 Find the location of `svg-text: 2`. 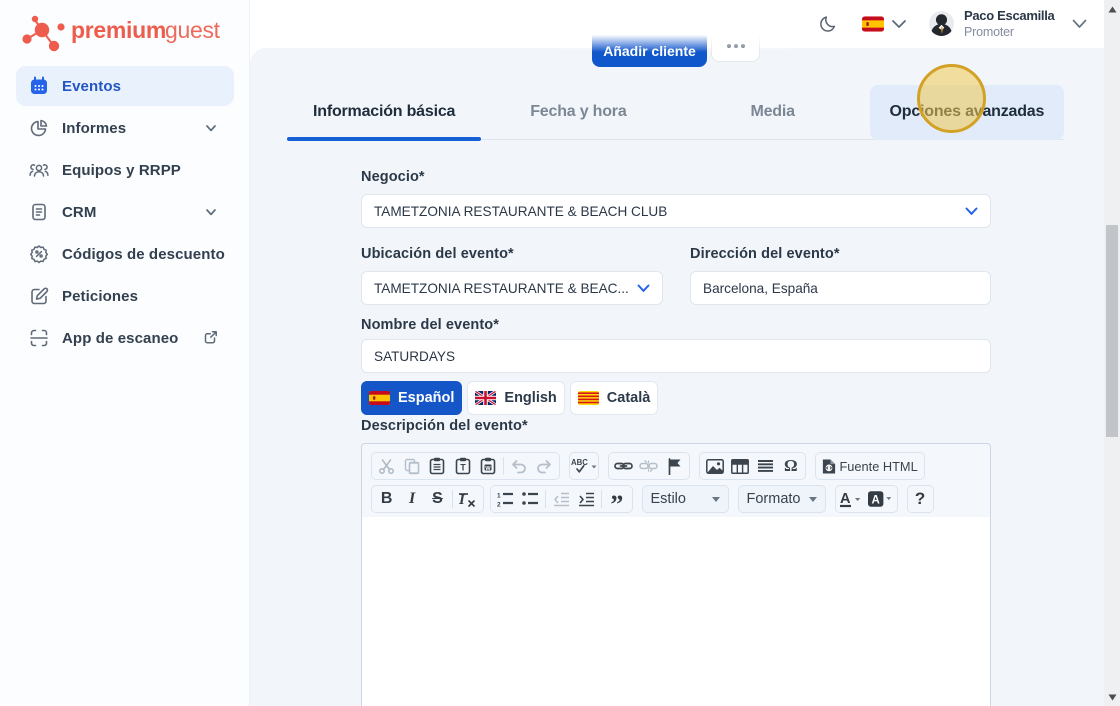

svg-text: 2 is located at coordinates (499, 505).